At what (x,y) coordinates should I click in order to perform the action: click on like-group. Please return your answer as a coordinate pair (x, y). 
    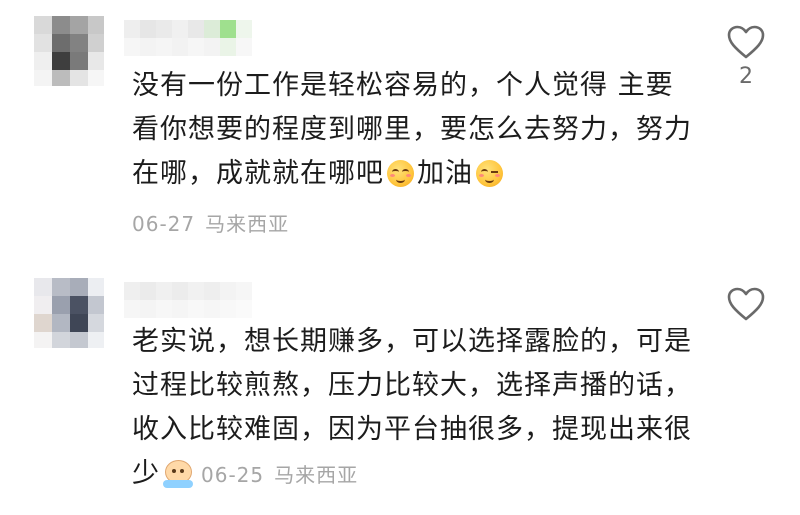
    Looking at the image, I should click on (746, 304).